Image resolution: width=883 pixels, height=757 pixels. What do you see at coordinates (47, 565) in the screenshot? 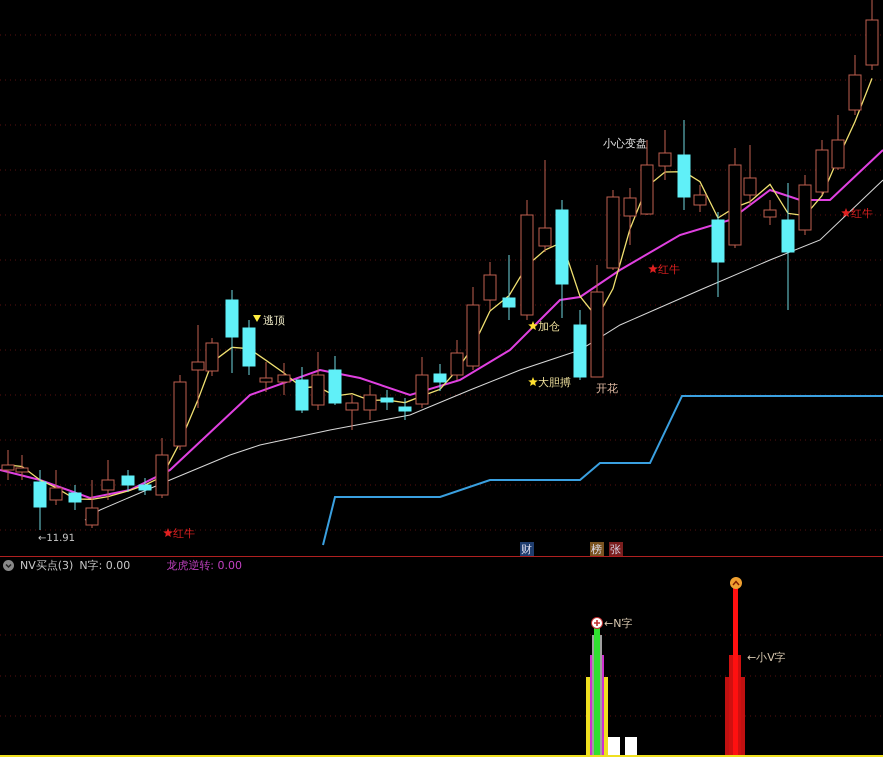
I see `indicator-name: NV买点(3)` at bounding box center [47, 565].